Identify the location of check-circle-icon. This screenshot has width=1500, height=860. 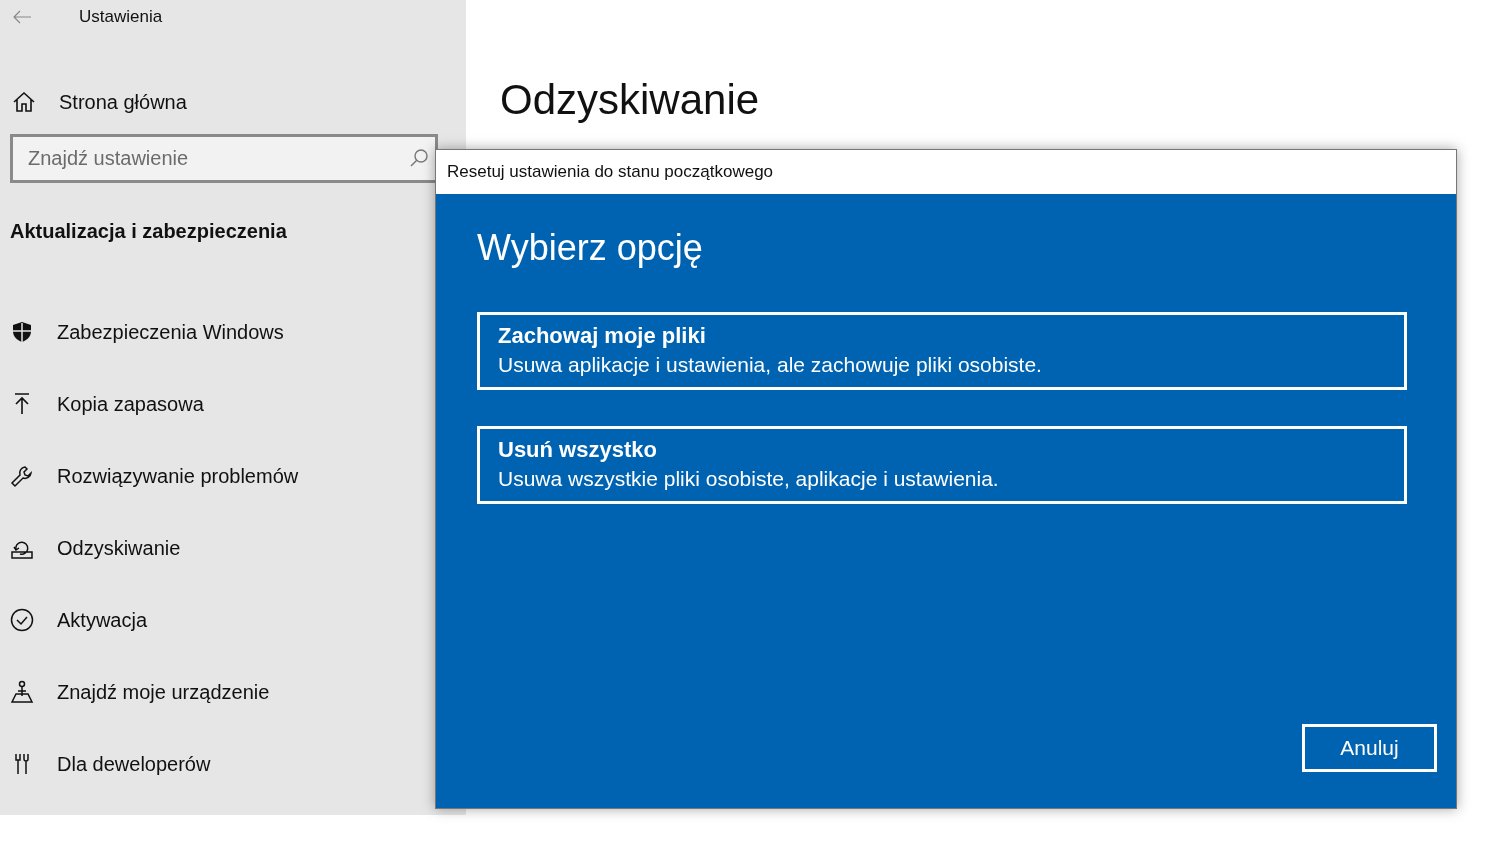
(22, 620).